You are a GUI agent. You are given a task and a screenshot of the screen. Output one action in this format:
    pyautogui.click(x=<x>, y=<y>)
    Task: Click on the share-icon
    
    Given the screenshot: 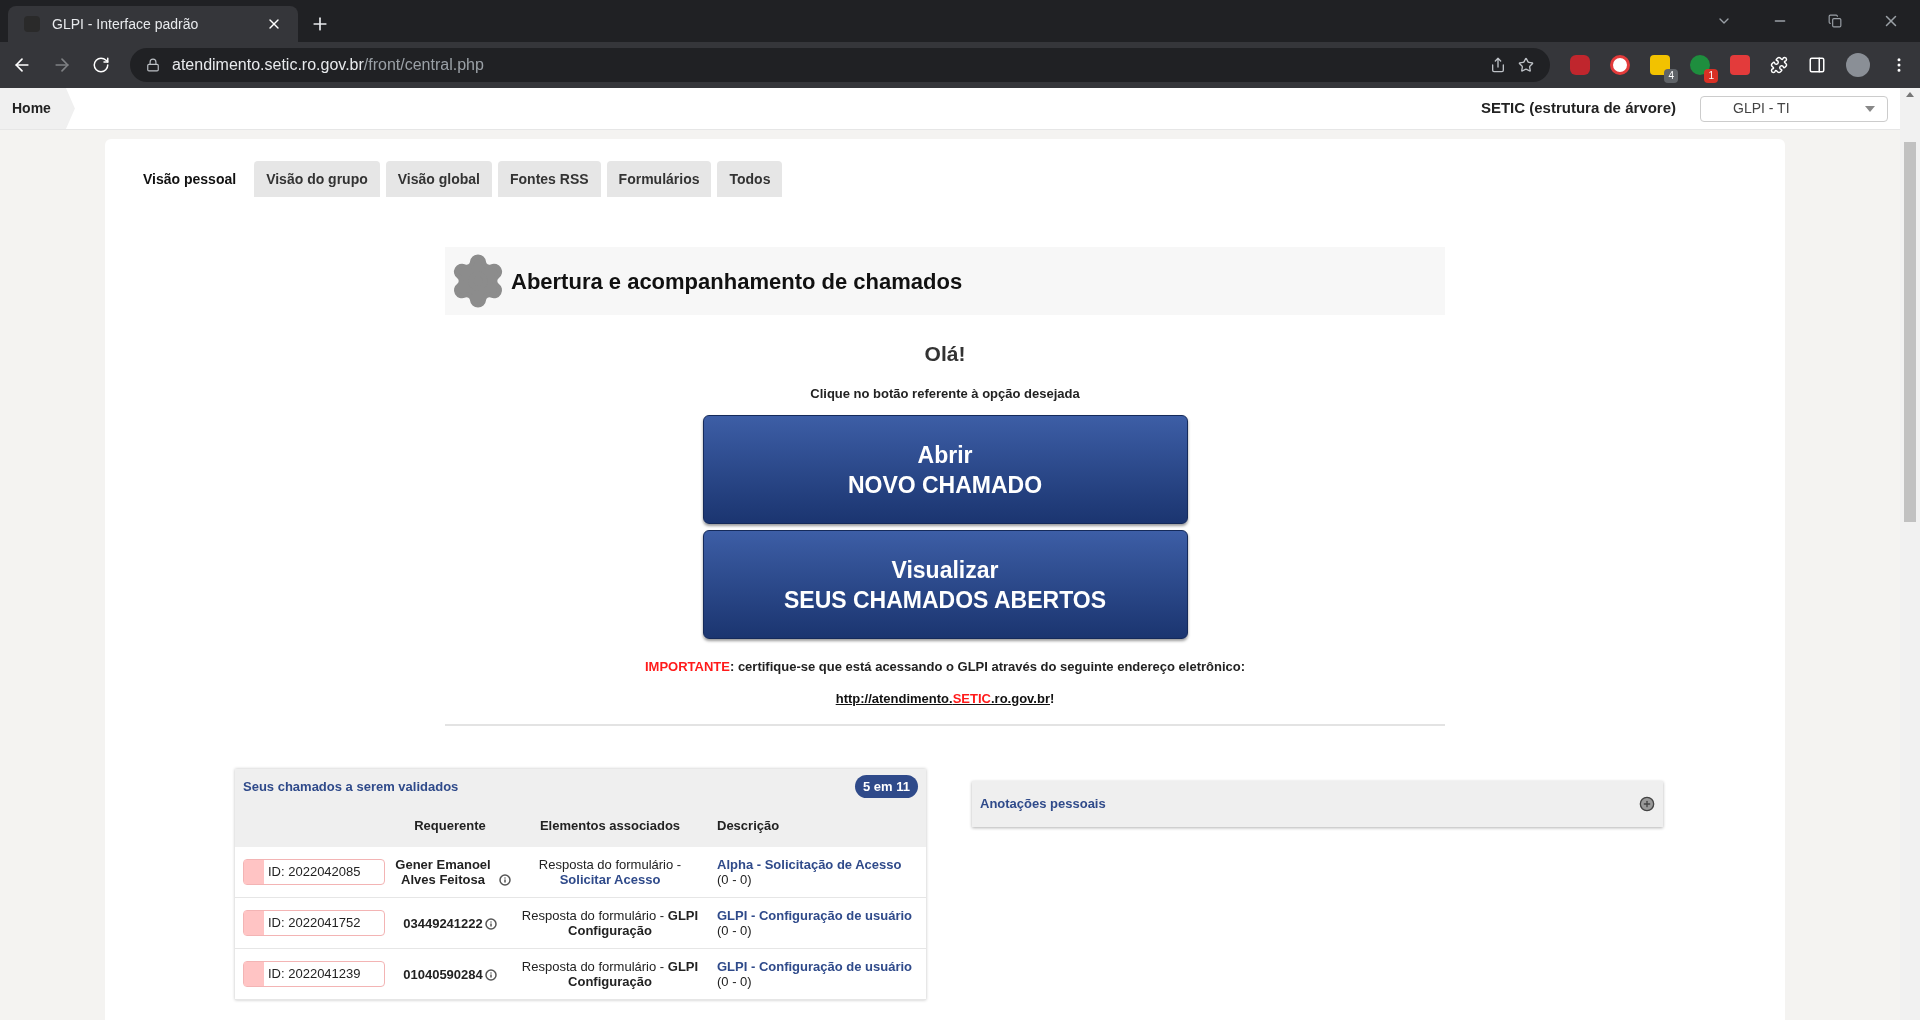 What is the action you would take?
    pyautogui.click(x=1498, y=65)
    